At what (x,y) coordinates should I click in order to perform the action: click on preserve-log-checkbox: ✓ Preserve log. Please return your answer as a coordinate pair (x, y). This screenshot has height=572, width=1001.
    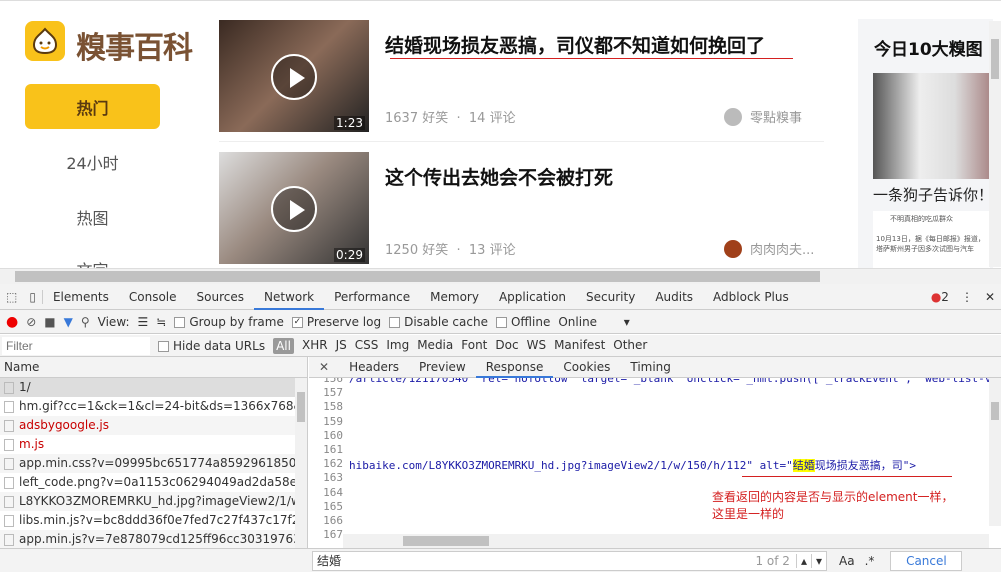
    Looking at the image, I should click on (336, 322).